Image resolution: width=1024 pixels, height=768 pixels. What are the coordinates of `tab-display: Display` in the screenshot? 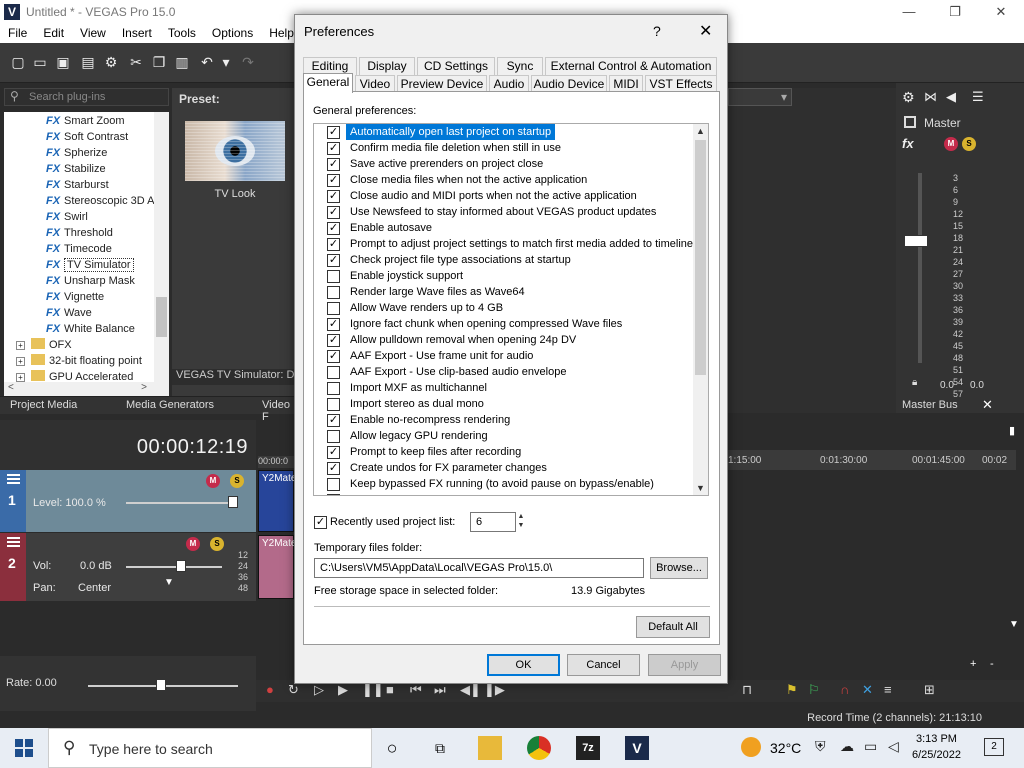 It's located at (387, 66).